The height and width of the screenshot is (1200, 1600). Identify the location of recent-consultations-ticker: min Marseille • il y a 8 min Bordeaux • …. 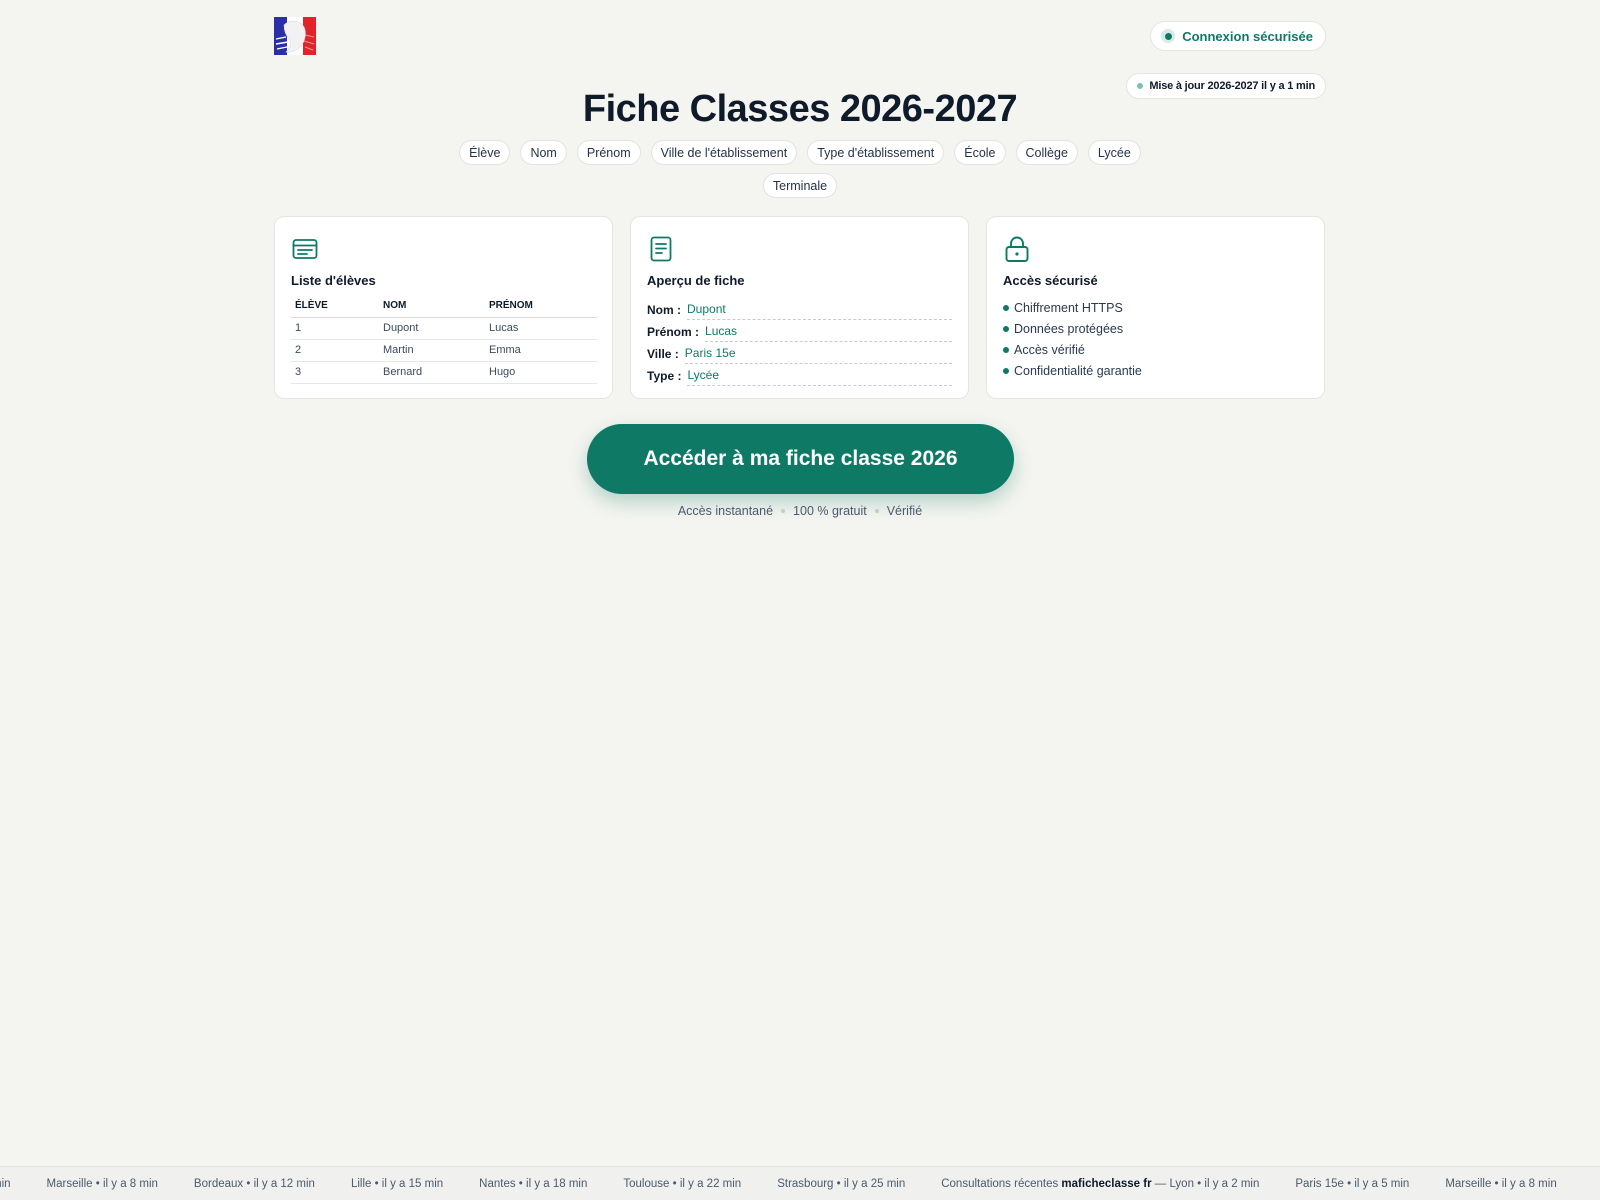
(800, 1183).